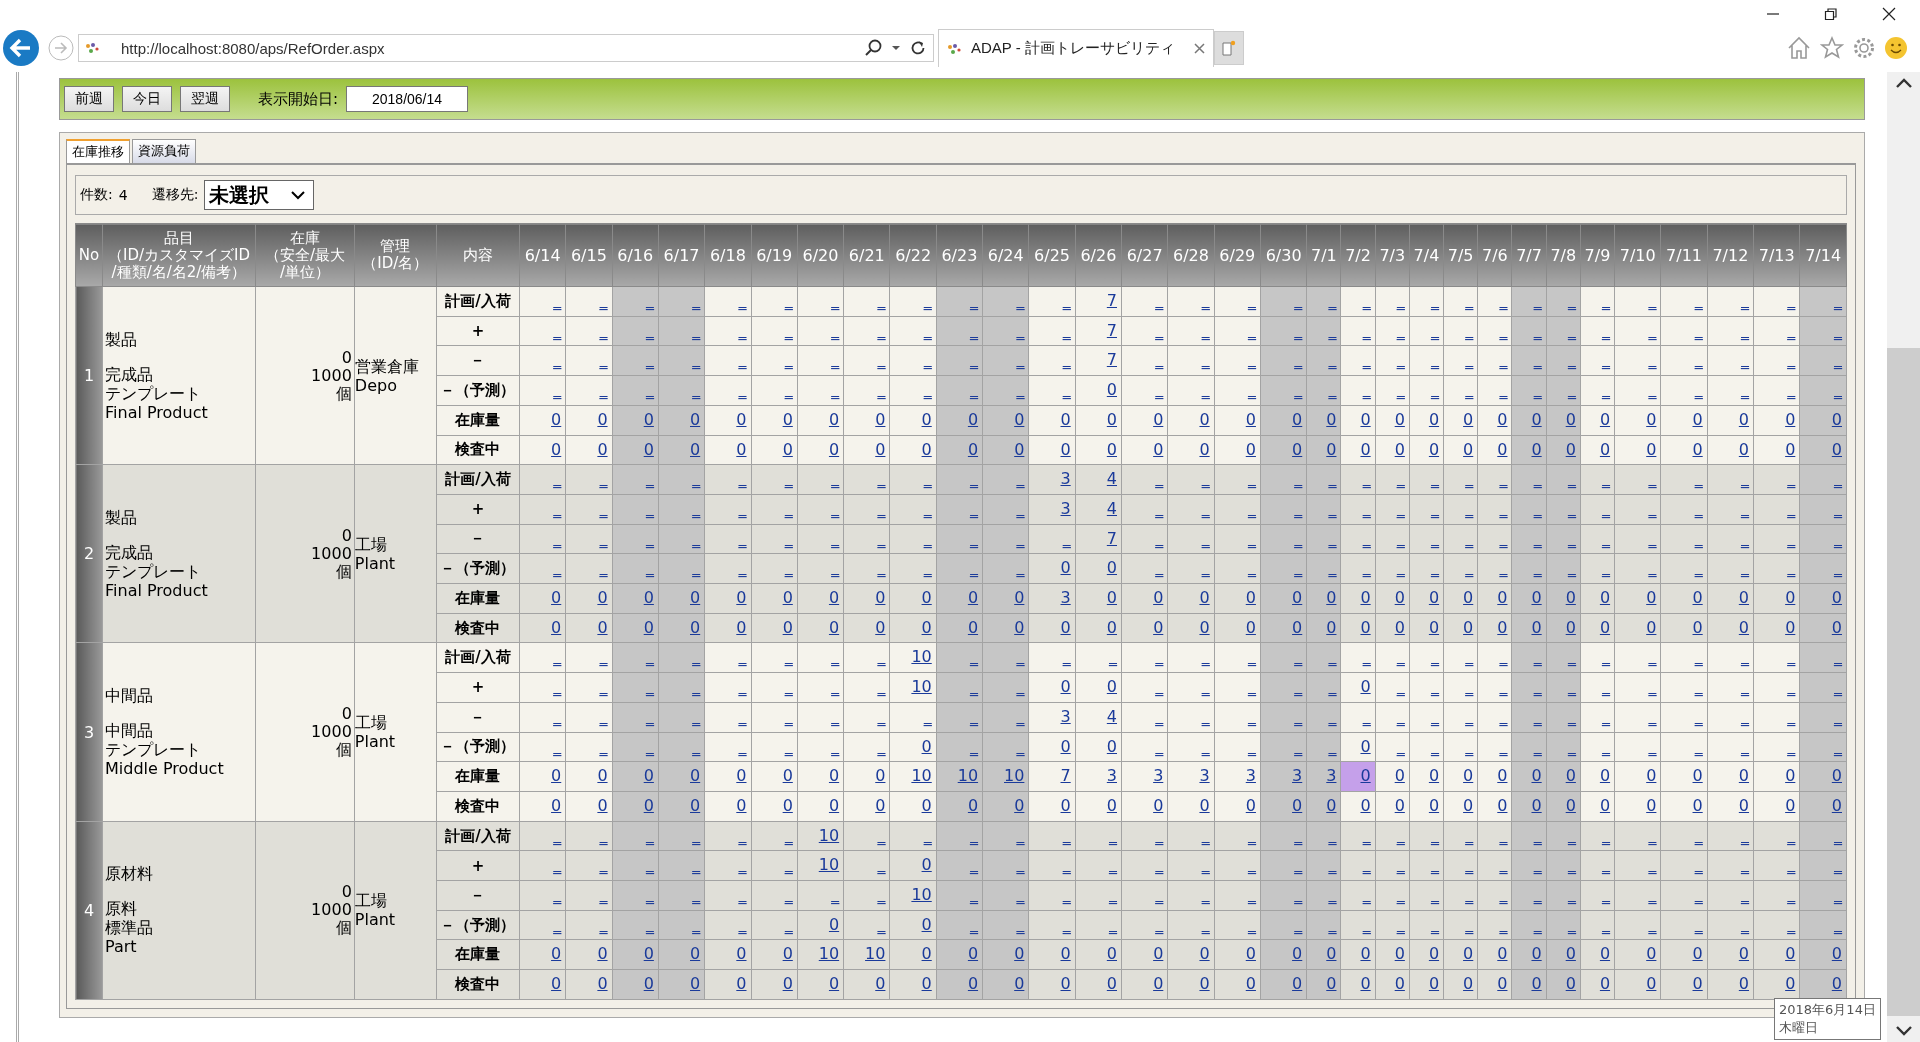 Image resolution: width=1920 pixels, height=1042 pixels. I want to click on scroll-up-icon, so click(1903, 83).